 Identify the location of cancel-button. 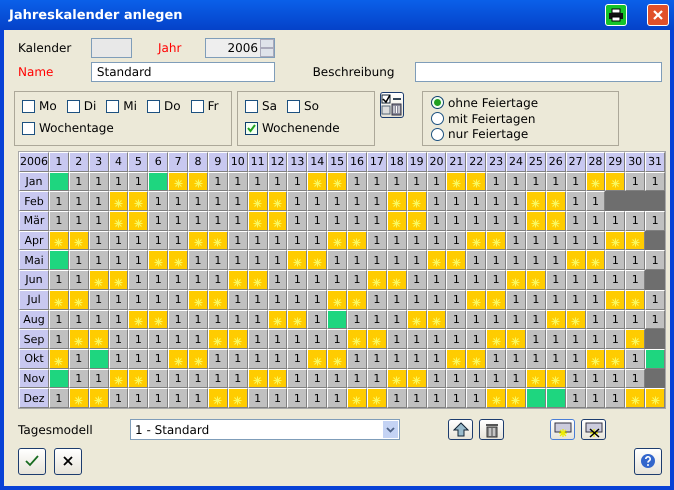
(68, 461).